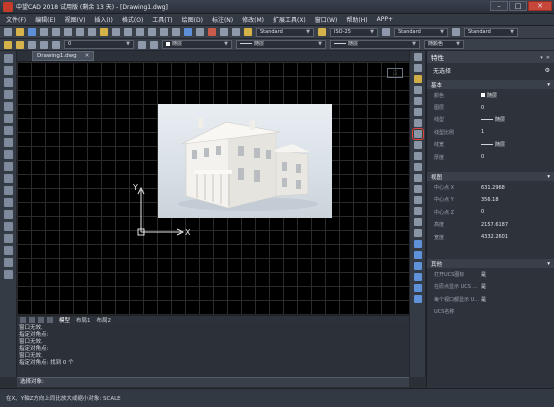 This screenshot has width=554, height=407. I want to click on drawing-tab: Drawing1.dwg ✕, so click(63, 56).